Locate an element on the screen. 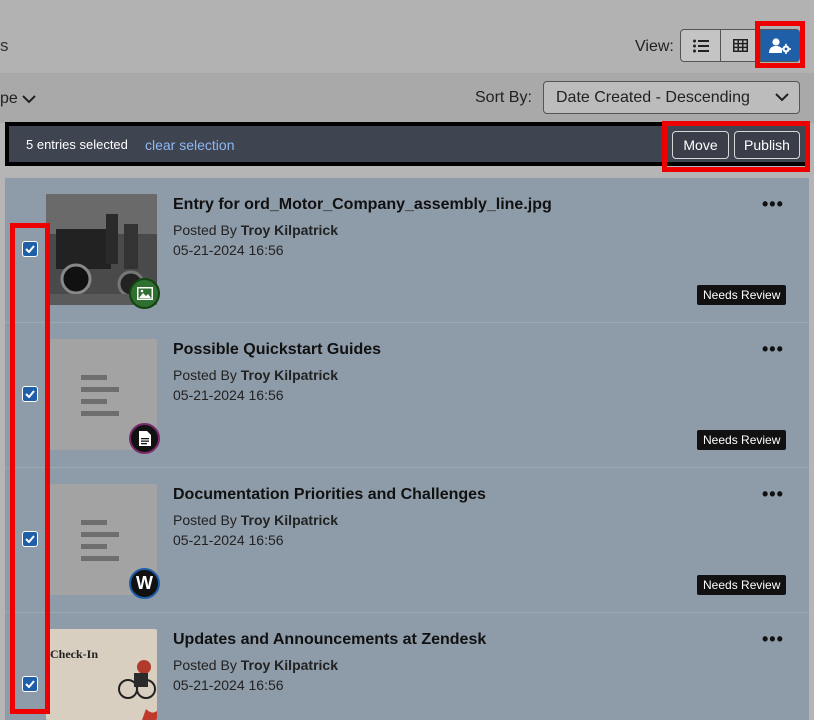  selection-count: 5 entries selected is located at coordinates (77, 144).